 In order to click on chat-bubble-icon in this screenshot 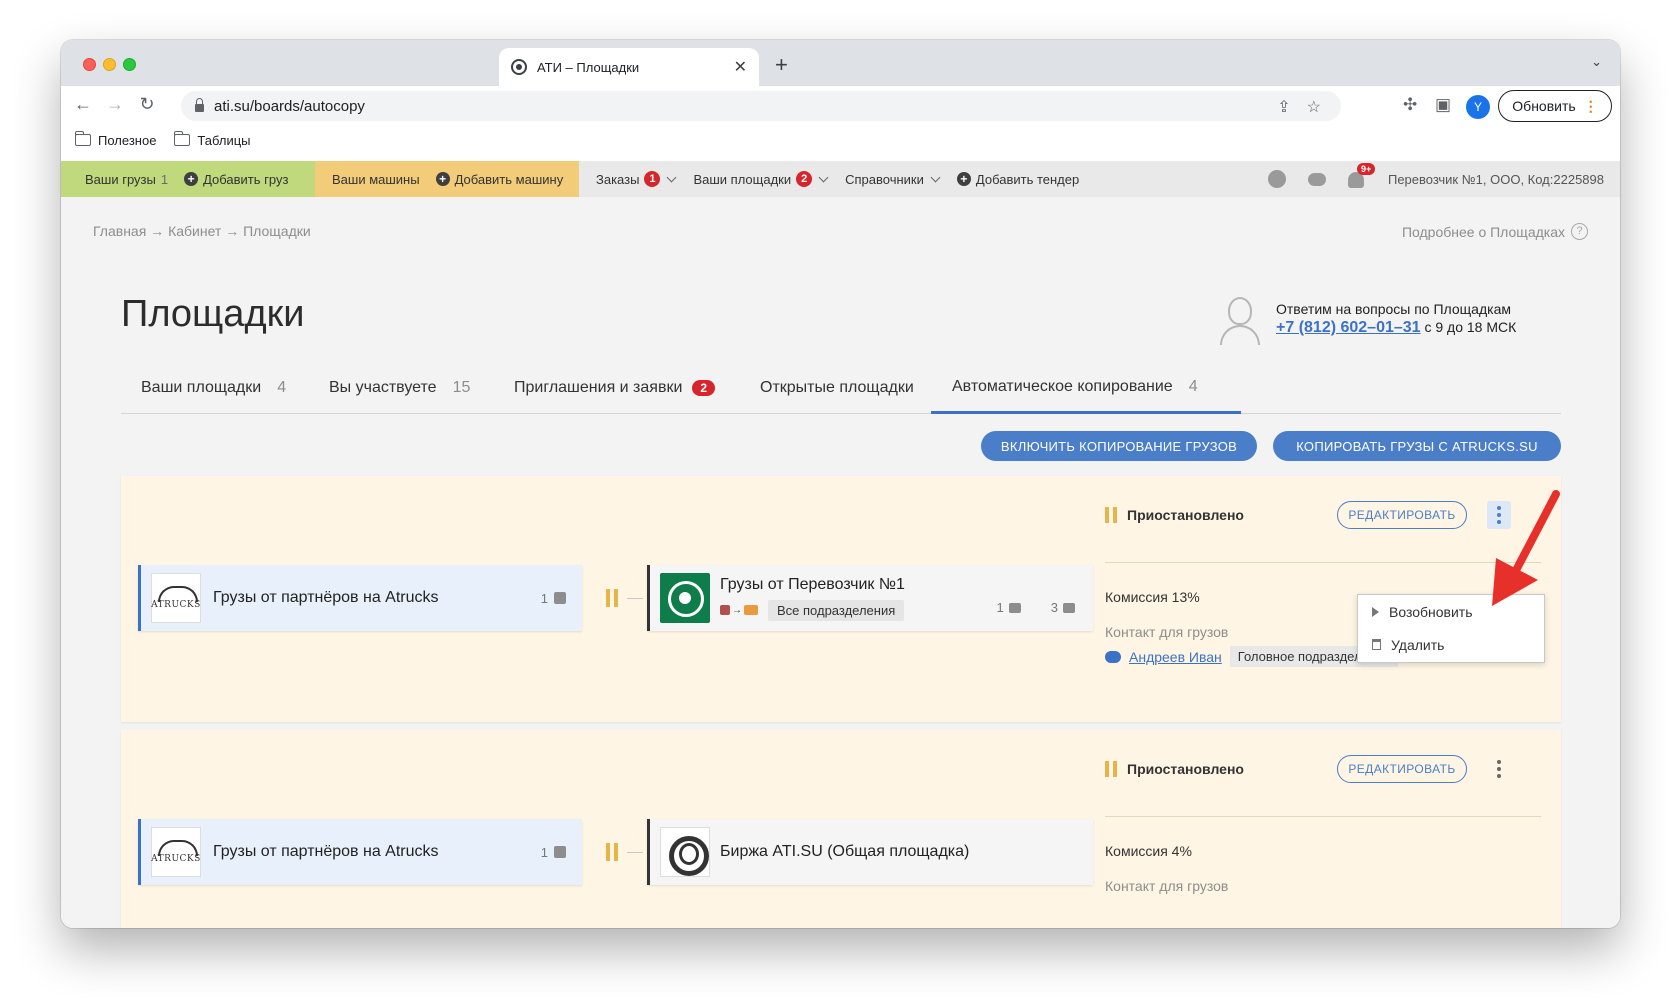, I will do `click(1113, 656)`.